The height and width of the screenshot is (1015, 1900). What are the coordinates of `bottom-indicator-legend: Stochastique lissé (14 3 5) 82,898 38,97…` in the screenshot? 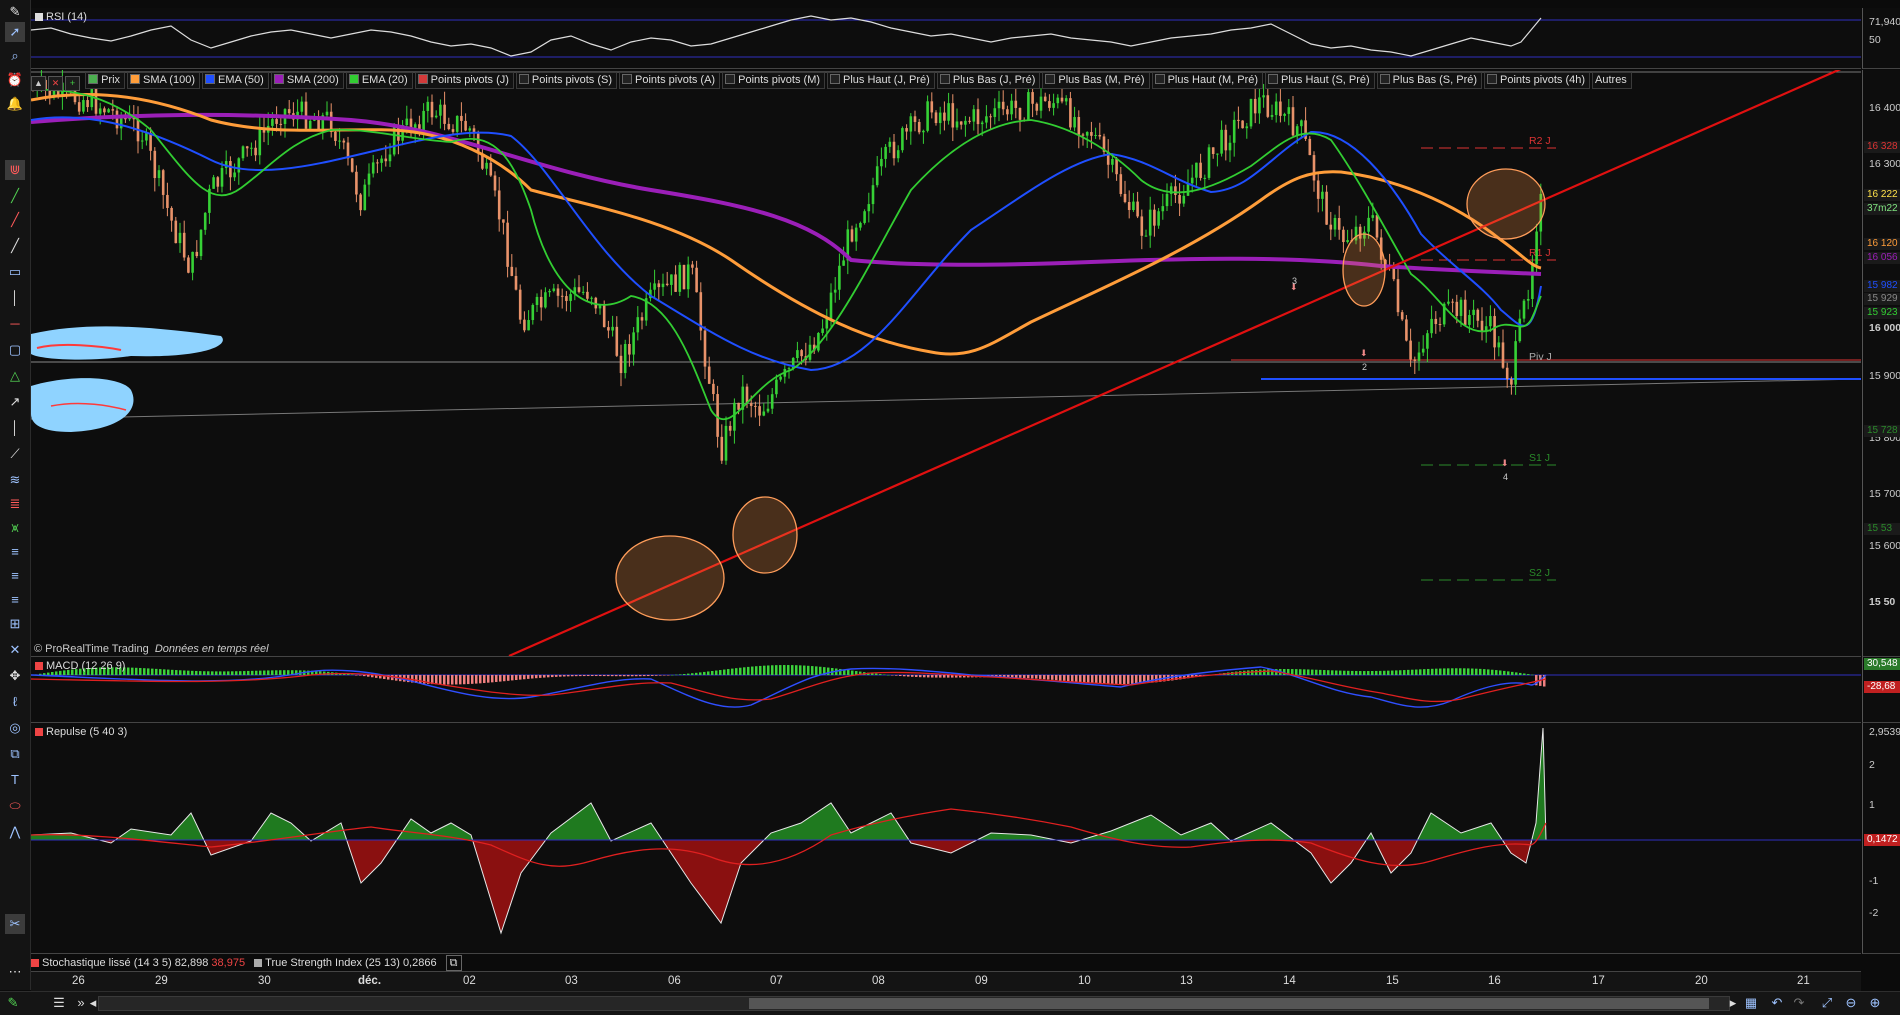 It's located at (249, 963).